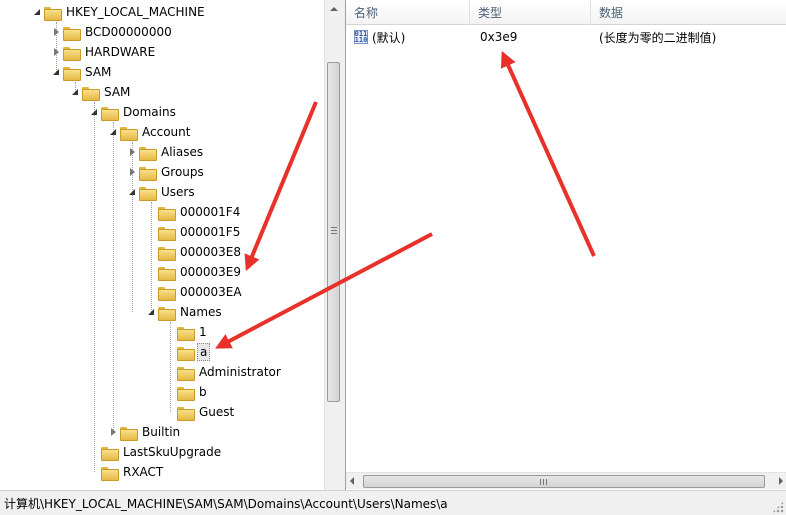 The width and height of the screenshot is (786, 515). I want to click on tree-scroll-thumb, so click(333, 232).